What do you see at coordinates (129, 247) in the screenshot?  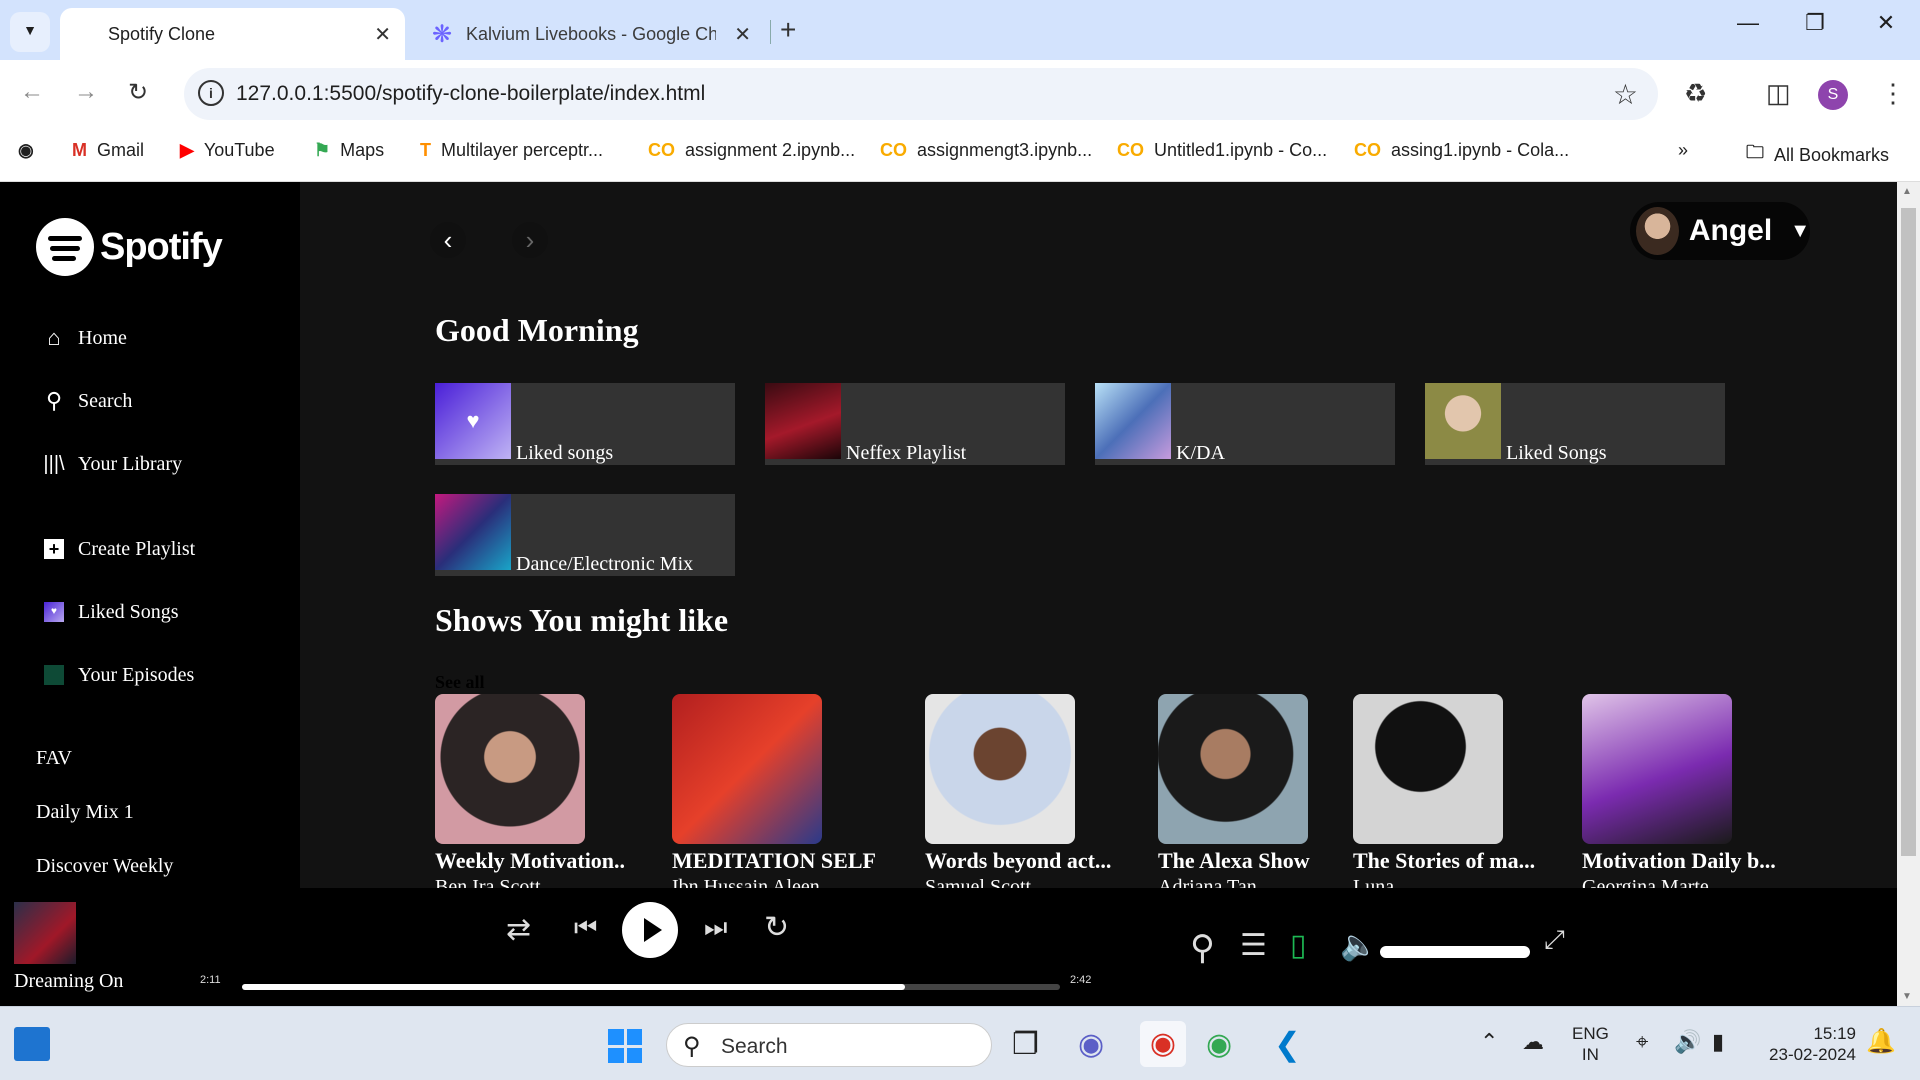 I see `spotify-logo: Spotify` at bounding box center [129, 247].